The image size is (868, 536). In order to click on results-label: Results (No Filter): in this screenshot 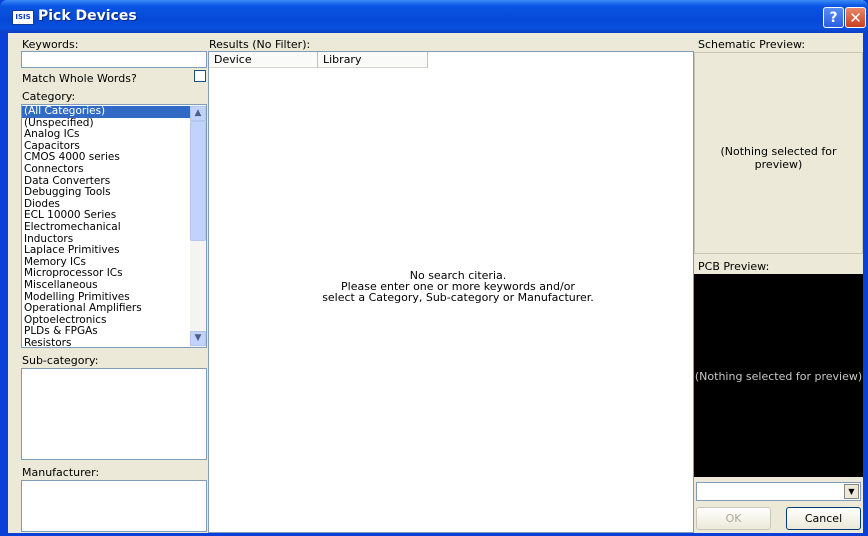, I will do `click(260, 44)`.